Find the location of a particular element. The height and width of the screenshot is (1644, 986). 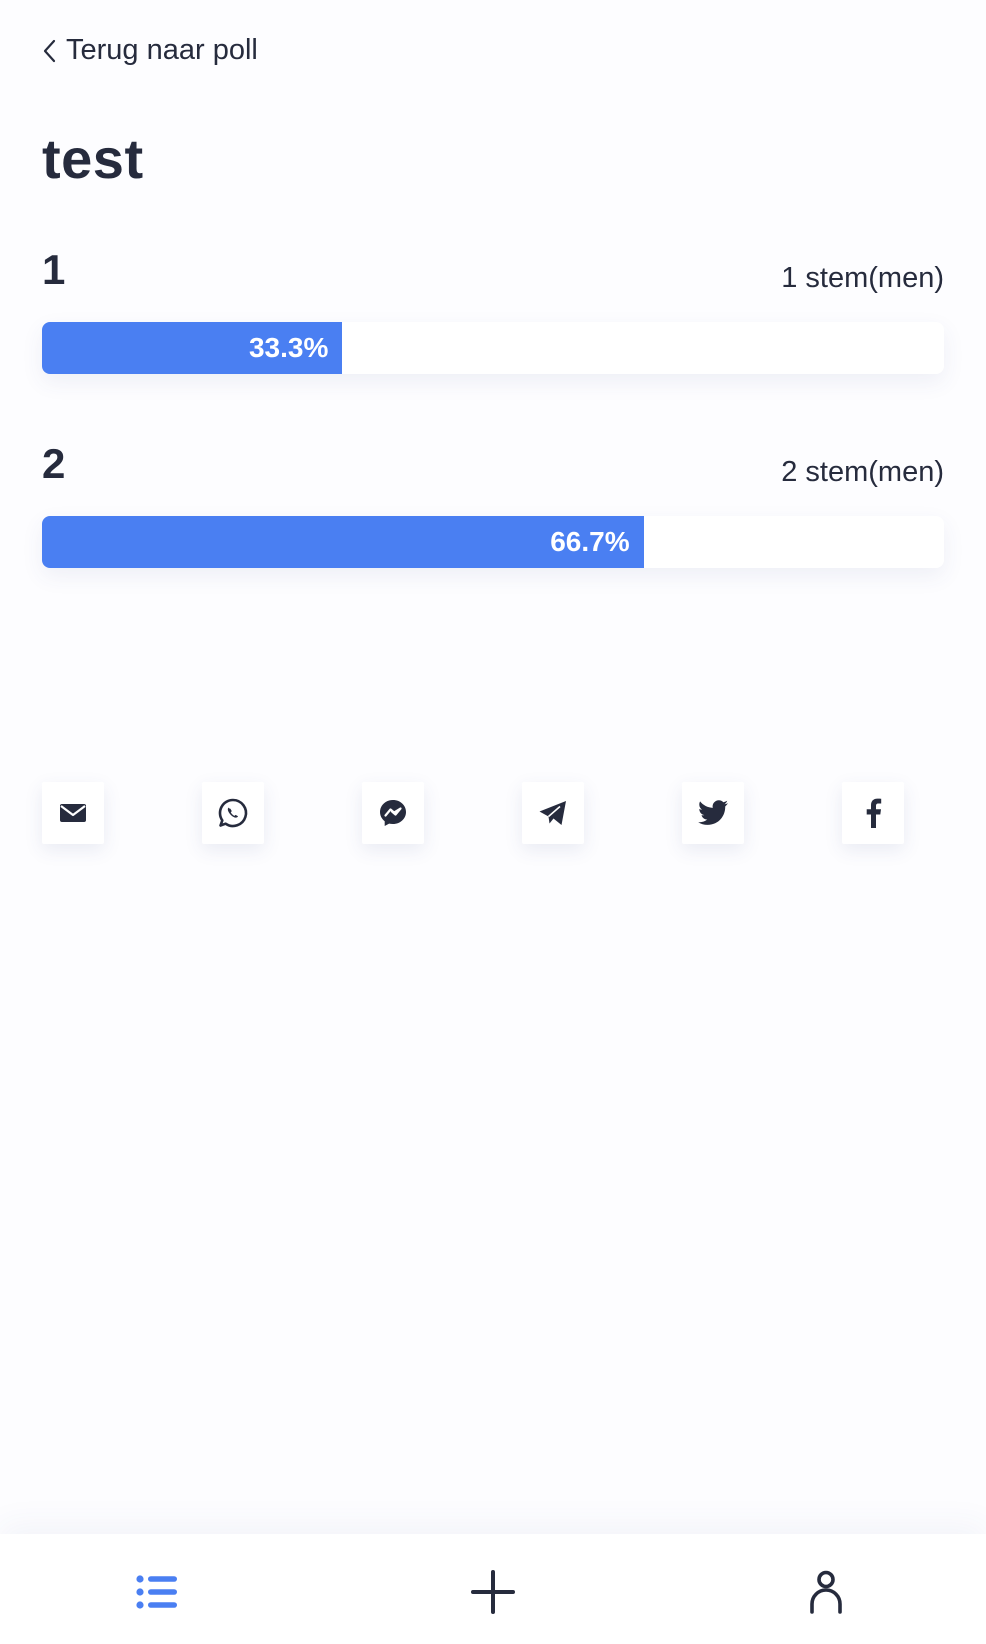

poll-title: test is located at coordinates (93, 158).